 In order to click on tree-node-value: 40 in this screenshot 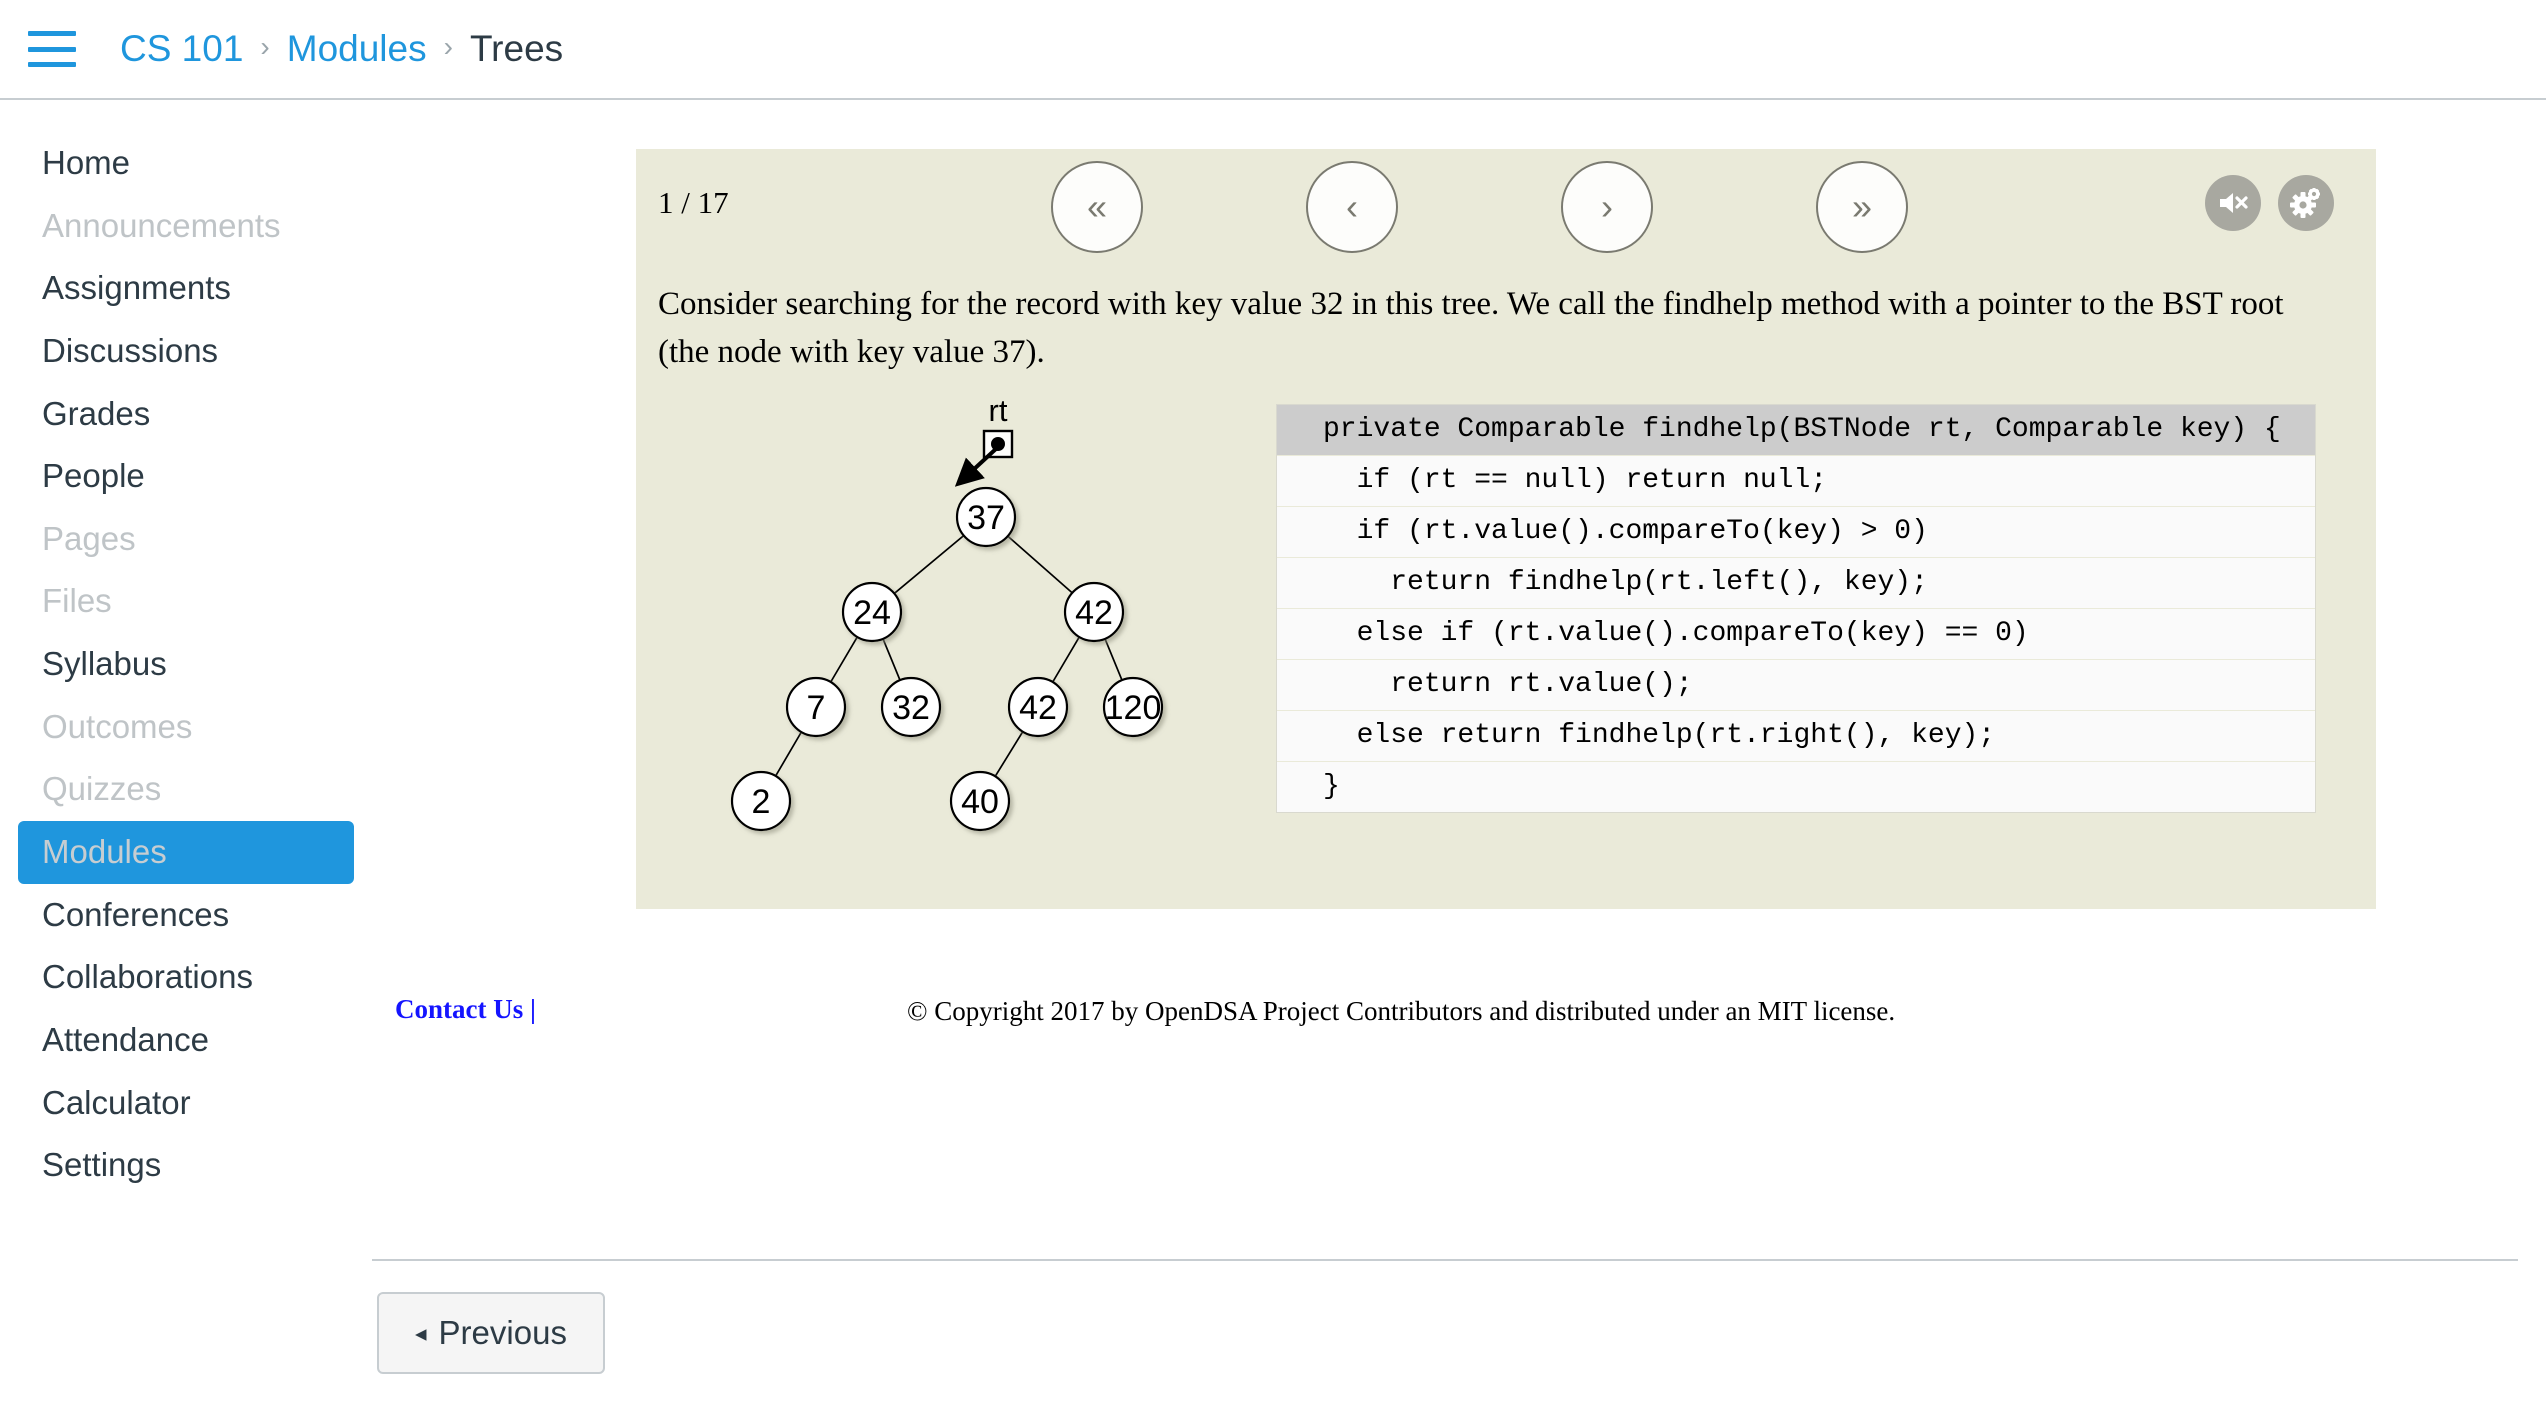, I will do `click(980, 802)`.